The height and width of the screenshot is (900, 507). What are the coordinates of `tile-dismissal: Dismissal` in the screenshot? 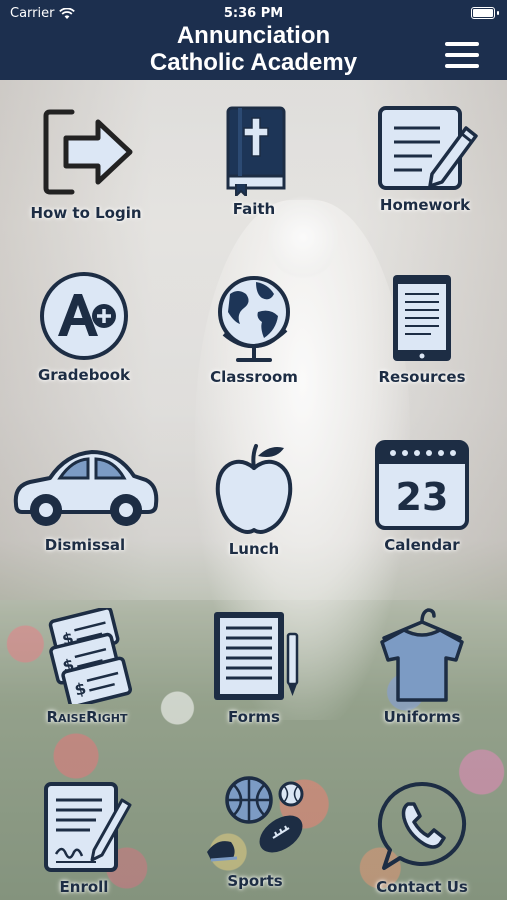 It's located at (85, 500).